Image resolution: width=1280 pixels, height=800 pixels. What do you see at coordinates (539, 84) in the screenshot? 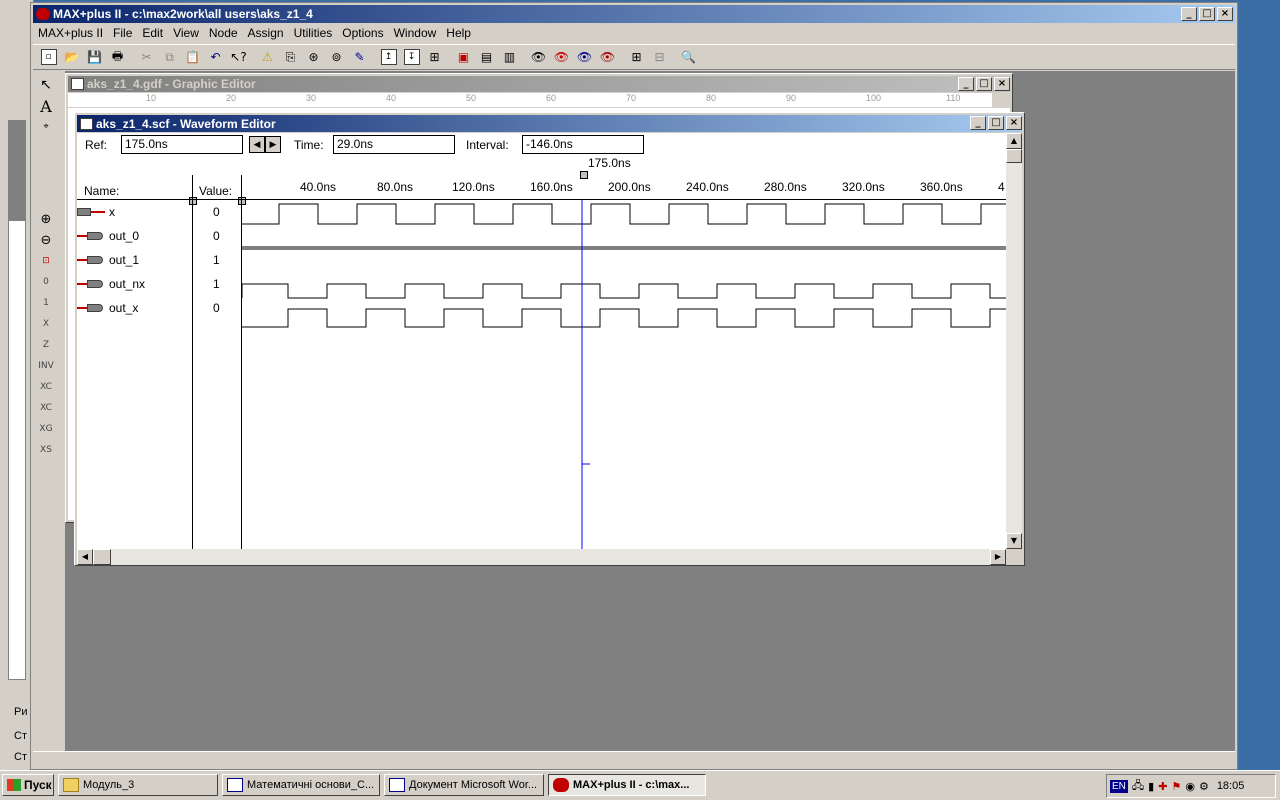
I see `graphic-editor-titlebar: aks_z1_4.gdf - Graphic Editor` at bounding box center [539, 84].